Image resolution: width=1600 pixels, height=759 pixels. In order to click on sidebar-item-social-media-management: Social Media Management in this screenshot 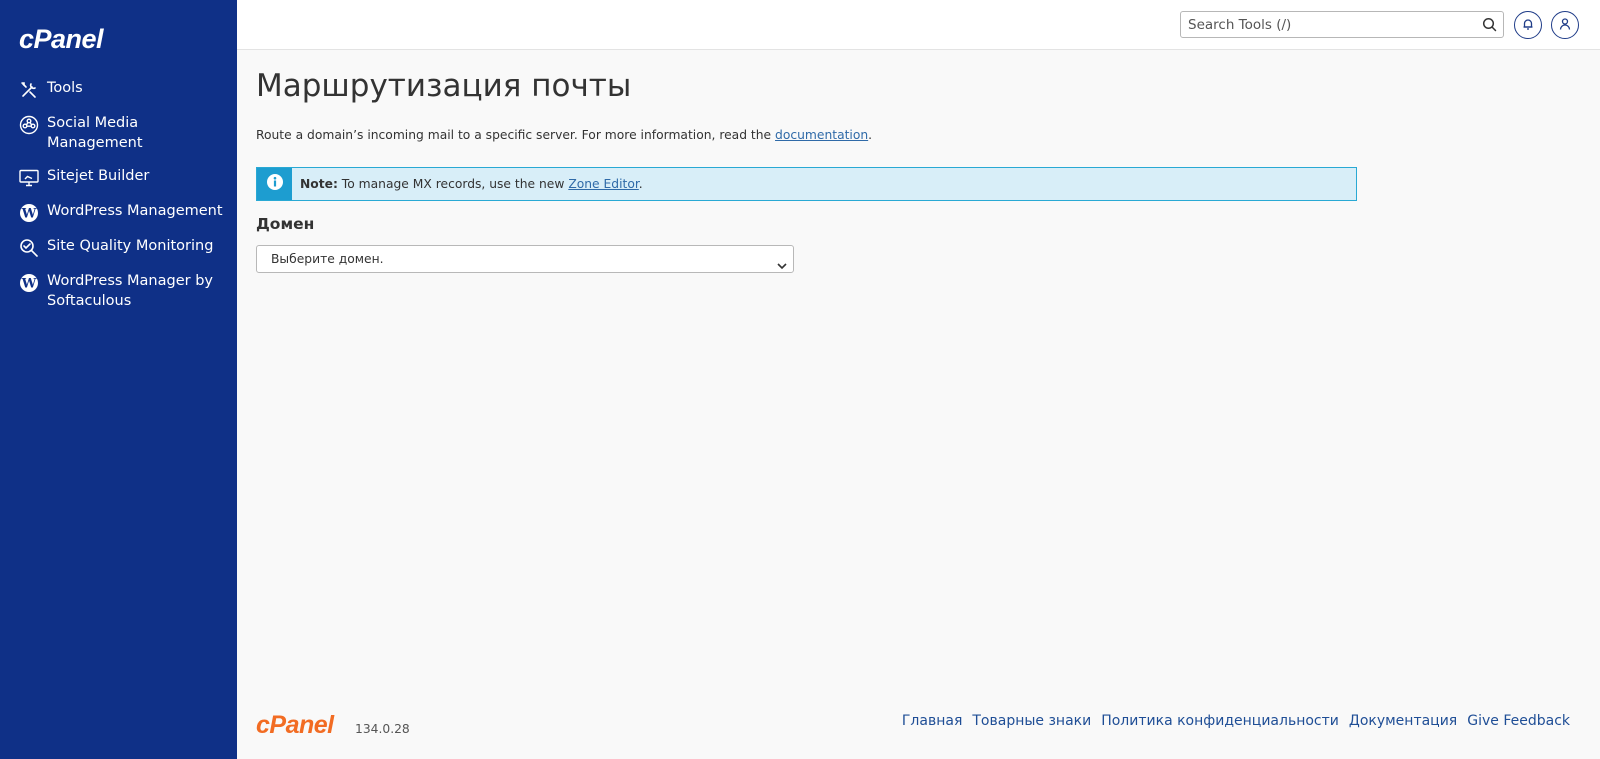, I will do `click(118, 133)`.